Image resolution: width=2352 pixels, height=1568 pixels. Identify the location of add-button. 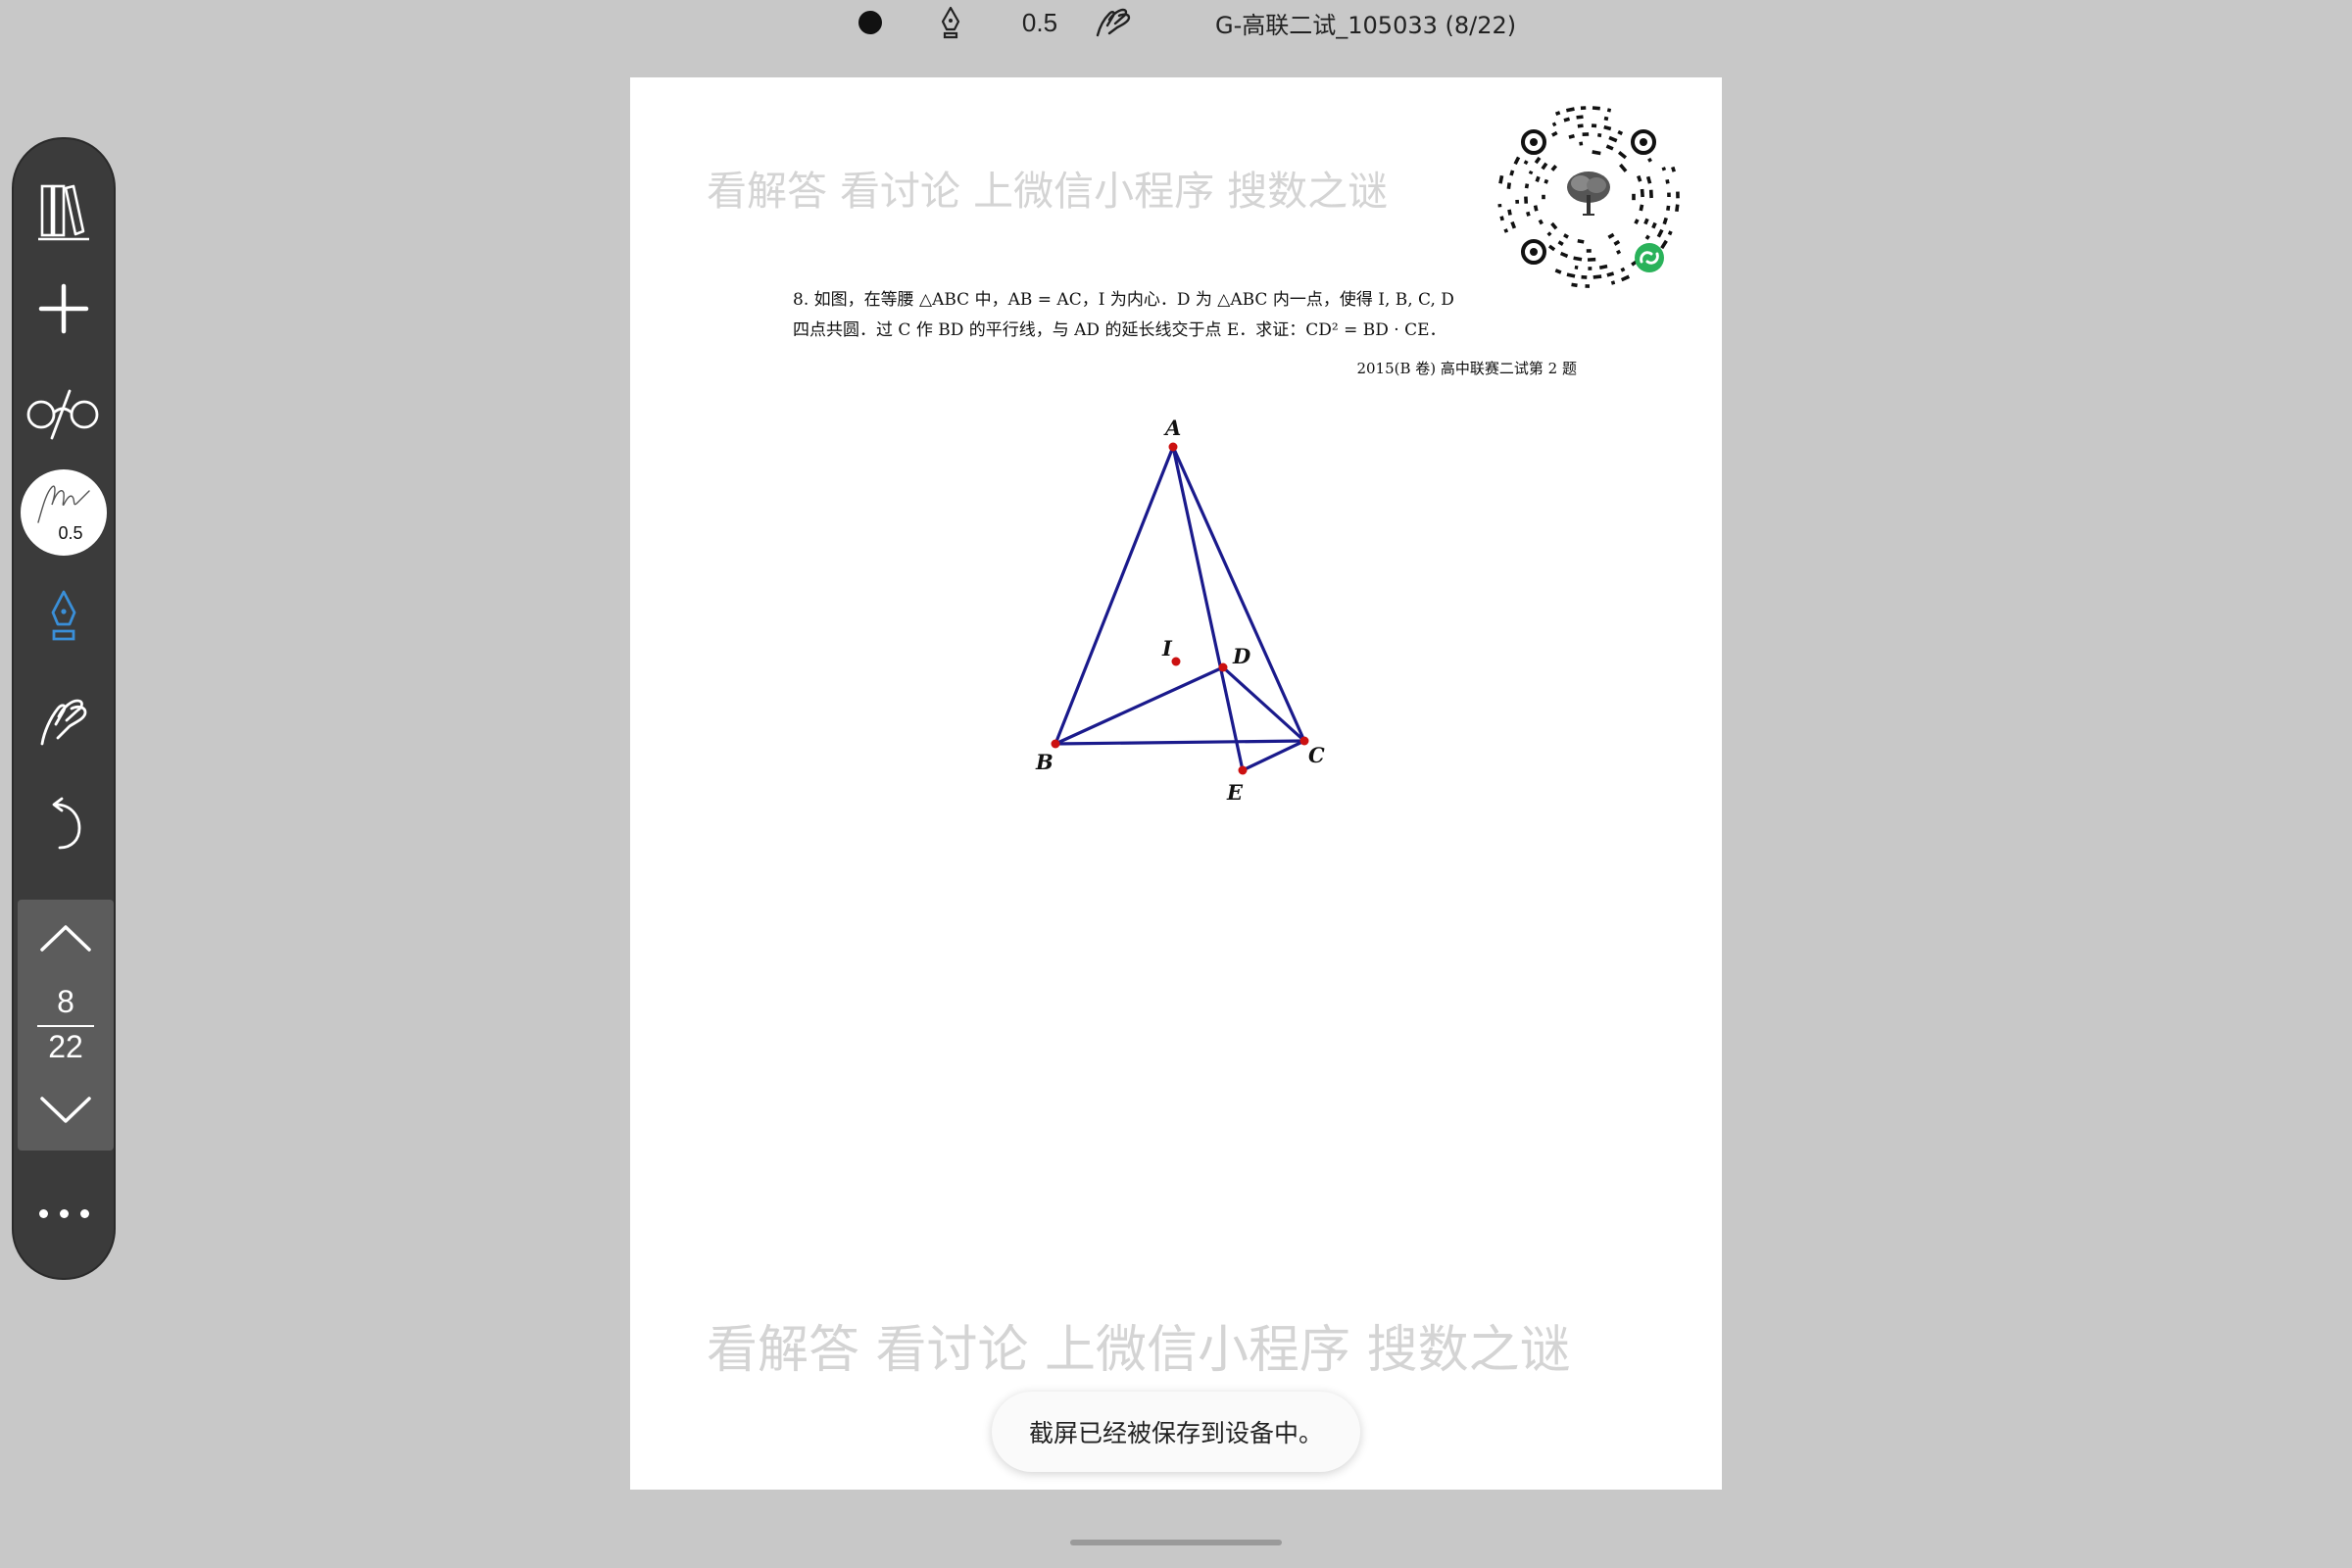
(64, 309).